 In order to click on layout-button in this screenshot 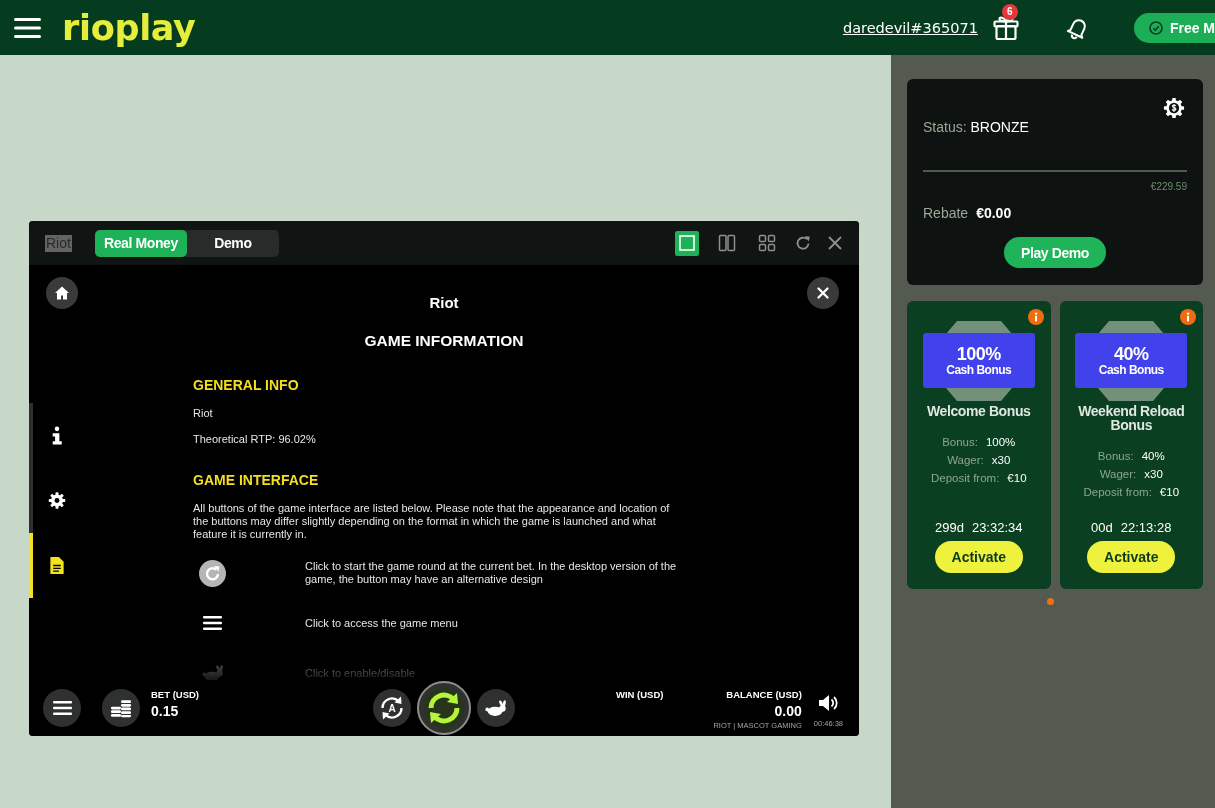, I will do `click(687, 243)`.